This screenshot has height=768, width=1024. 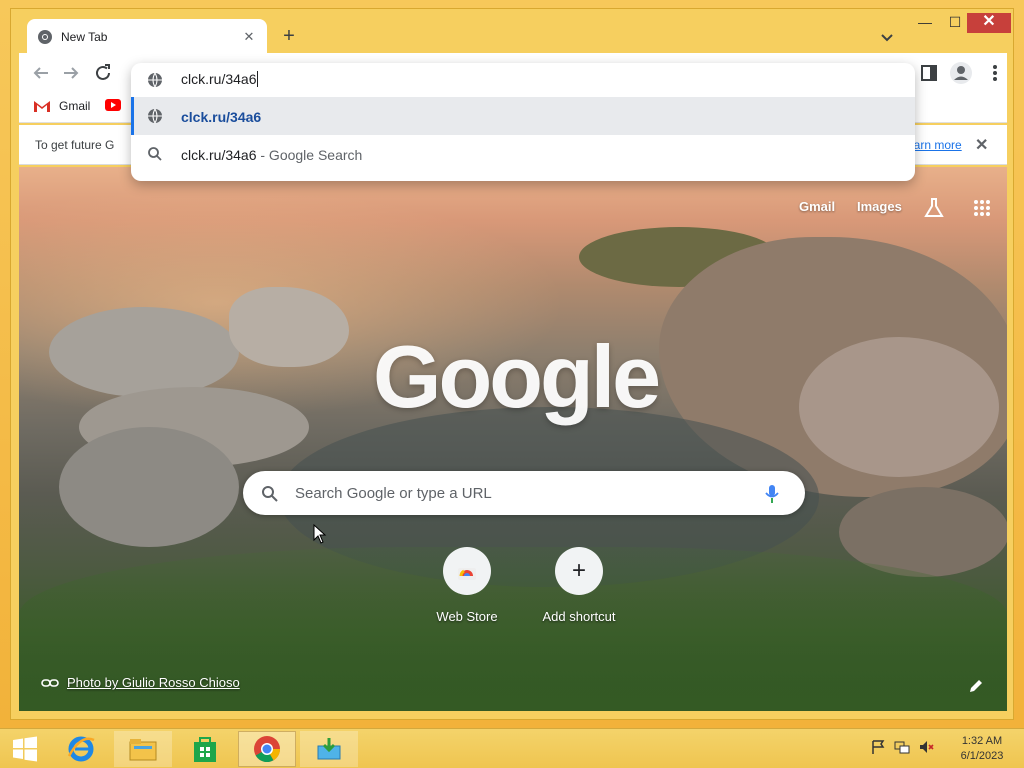 I want to click on tab-strip: New Tab ✕ + — ☐ ✕, so click(x=512, y=32).